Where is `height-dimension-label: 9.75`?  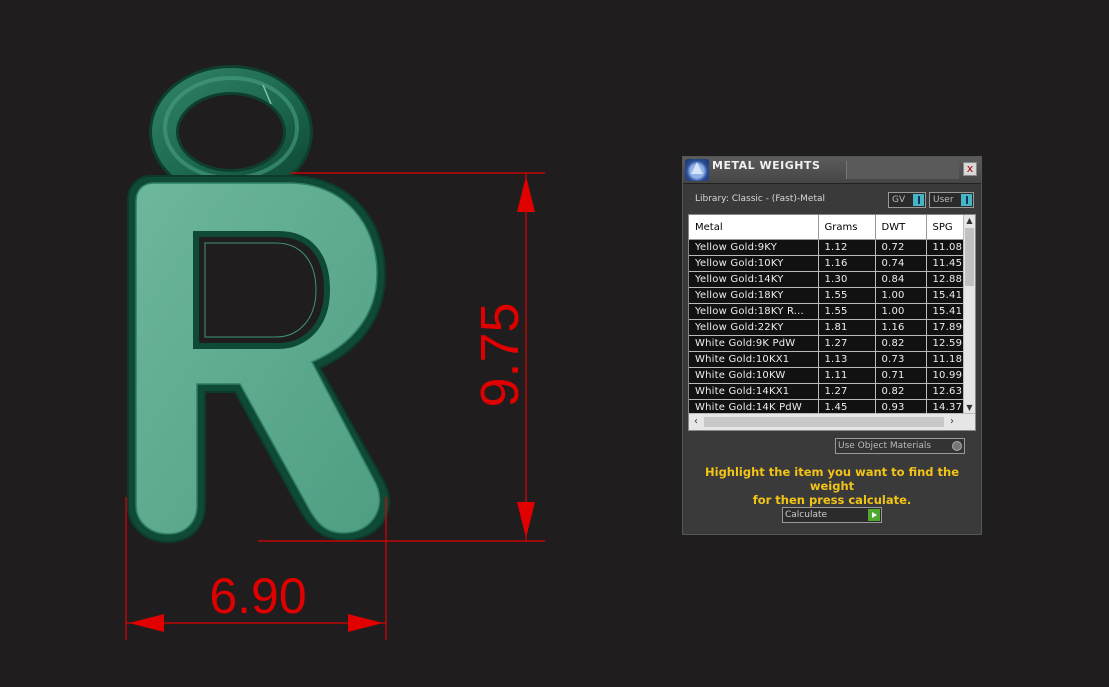 height-dimension-label: 9.75 is located at coordinates (500, 354).